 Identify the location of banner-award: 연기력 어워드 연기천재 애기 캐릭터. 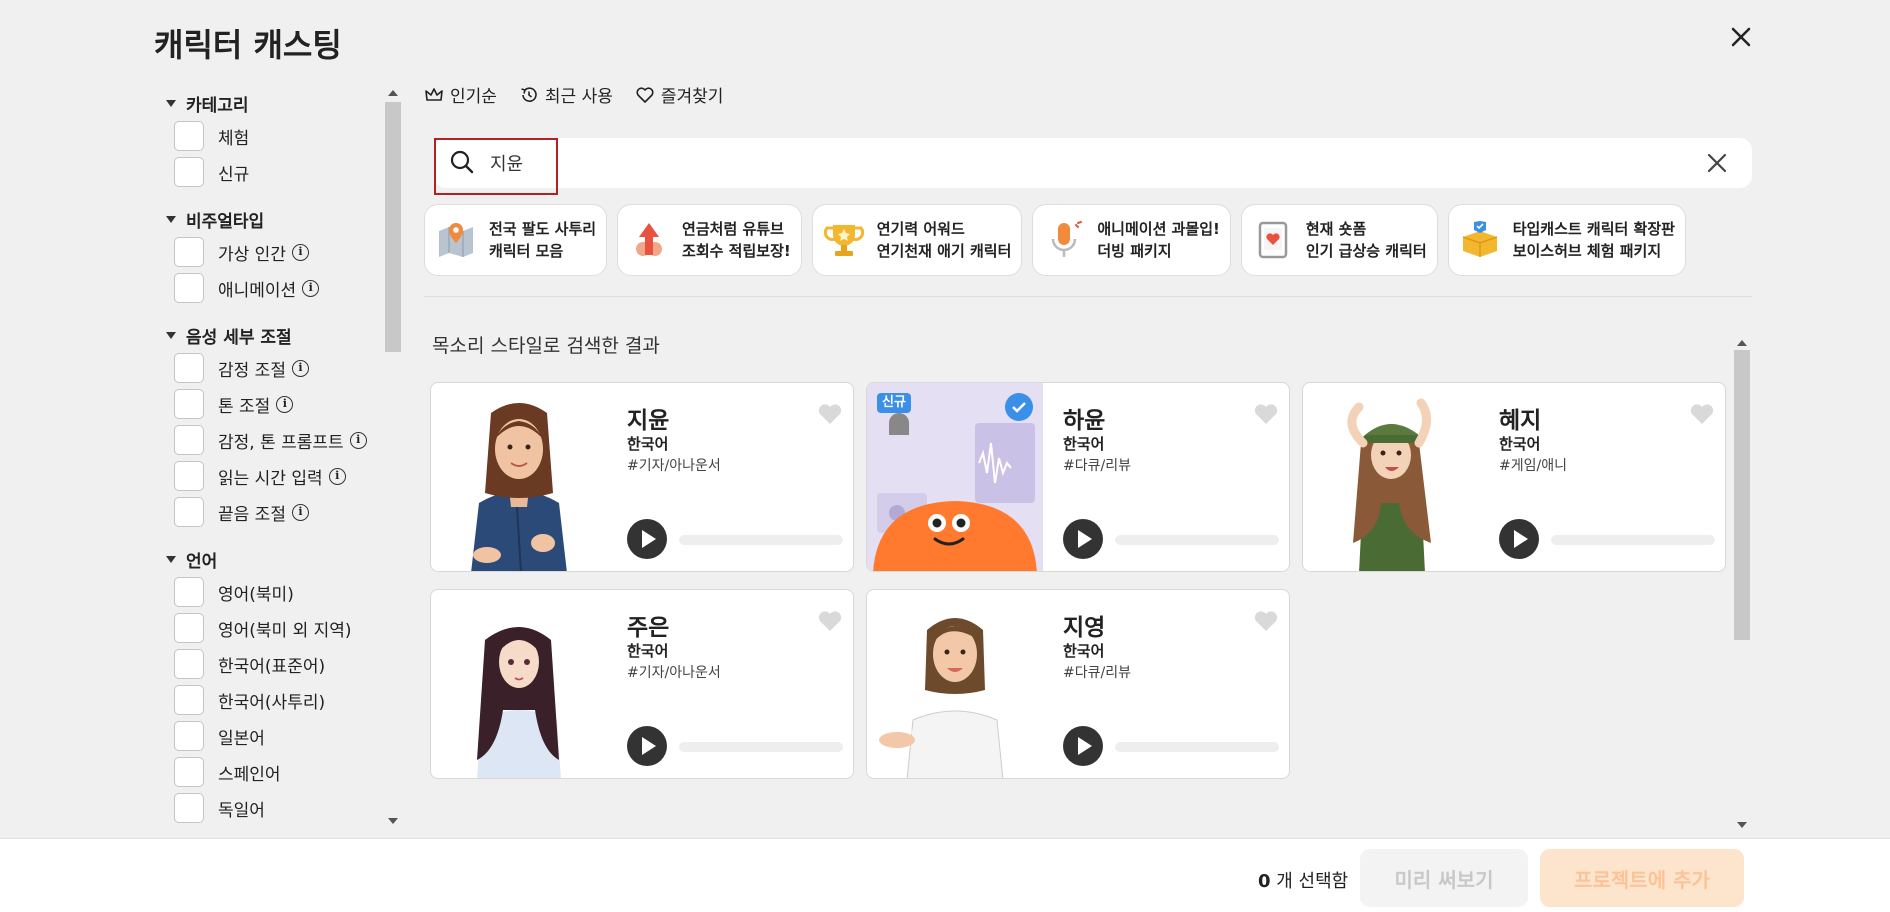
(917, 240).